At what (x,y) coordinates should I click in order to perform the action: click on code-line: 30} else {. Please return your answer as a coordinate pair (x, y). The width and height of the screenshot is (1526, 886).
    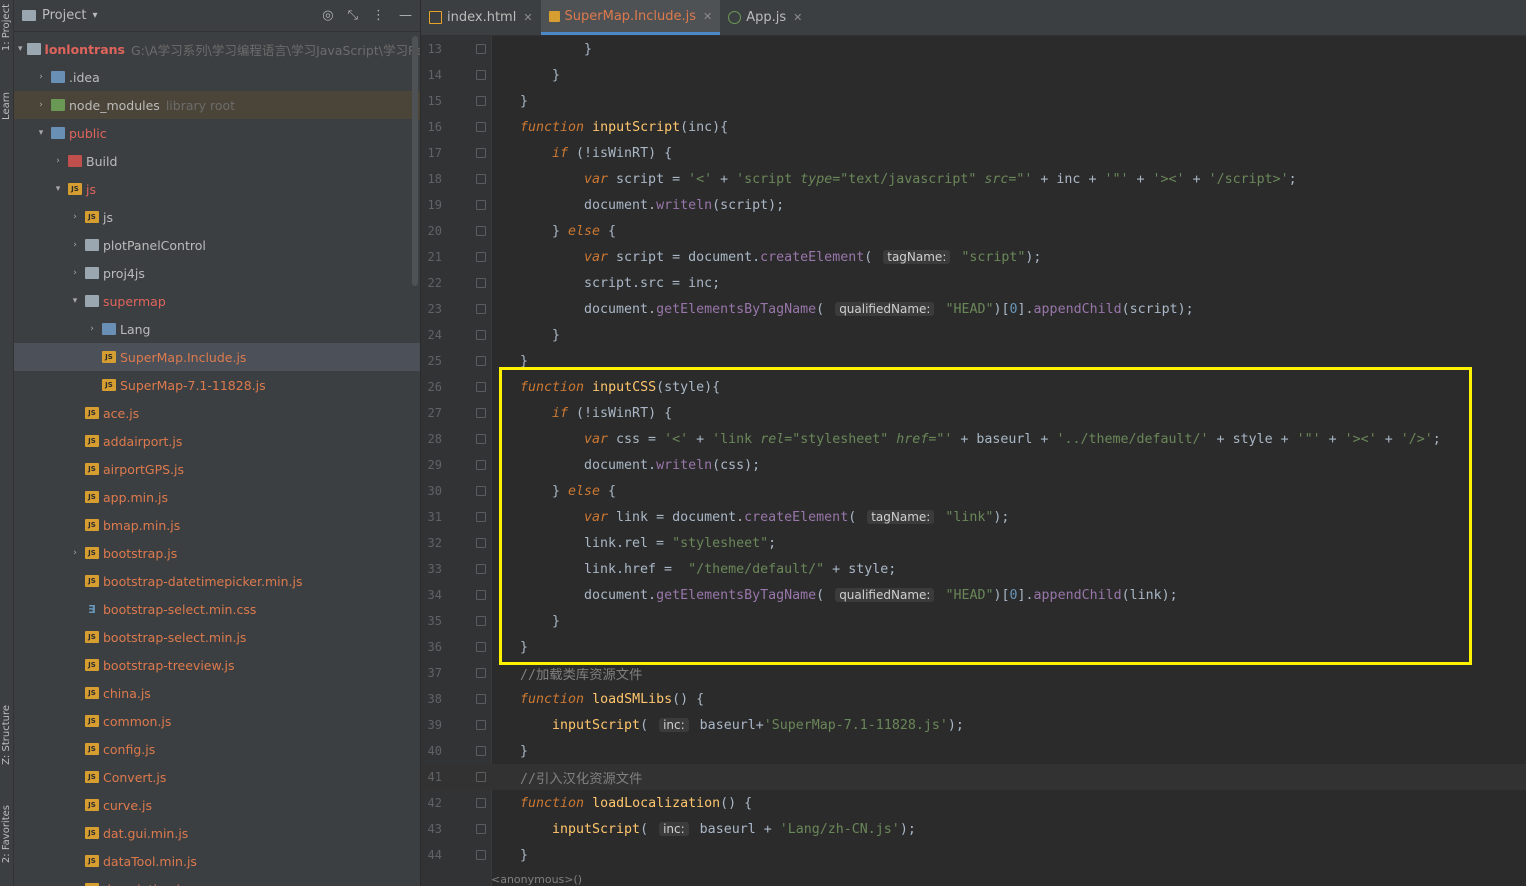
    Looking at the image, I should click on (973, 491).